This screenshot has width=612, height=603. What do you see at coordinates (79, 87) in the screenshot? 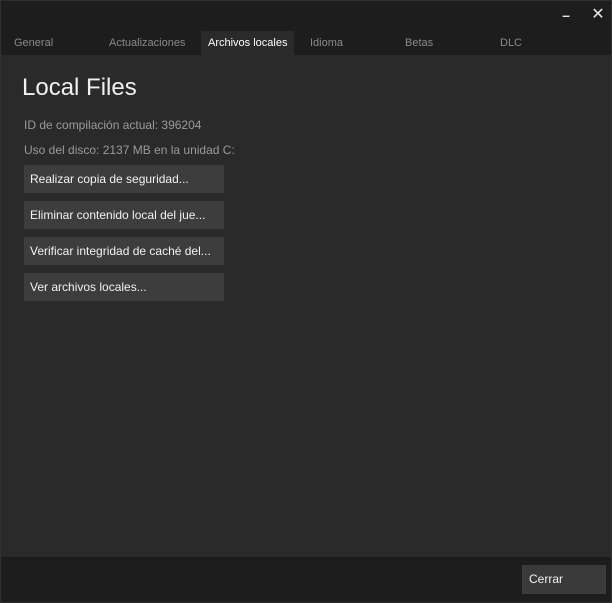
I see `page-title: Local Files` at bounding box center [79, 87].